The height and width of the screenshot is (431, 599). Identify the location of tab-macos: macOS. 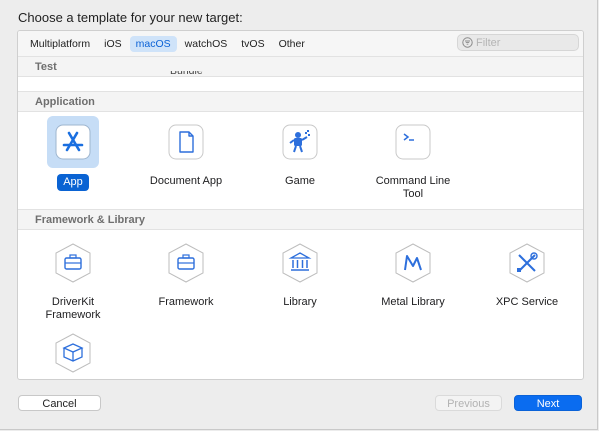
(153, 44).